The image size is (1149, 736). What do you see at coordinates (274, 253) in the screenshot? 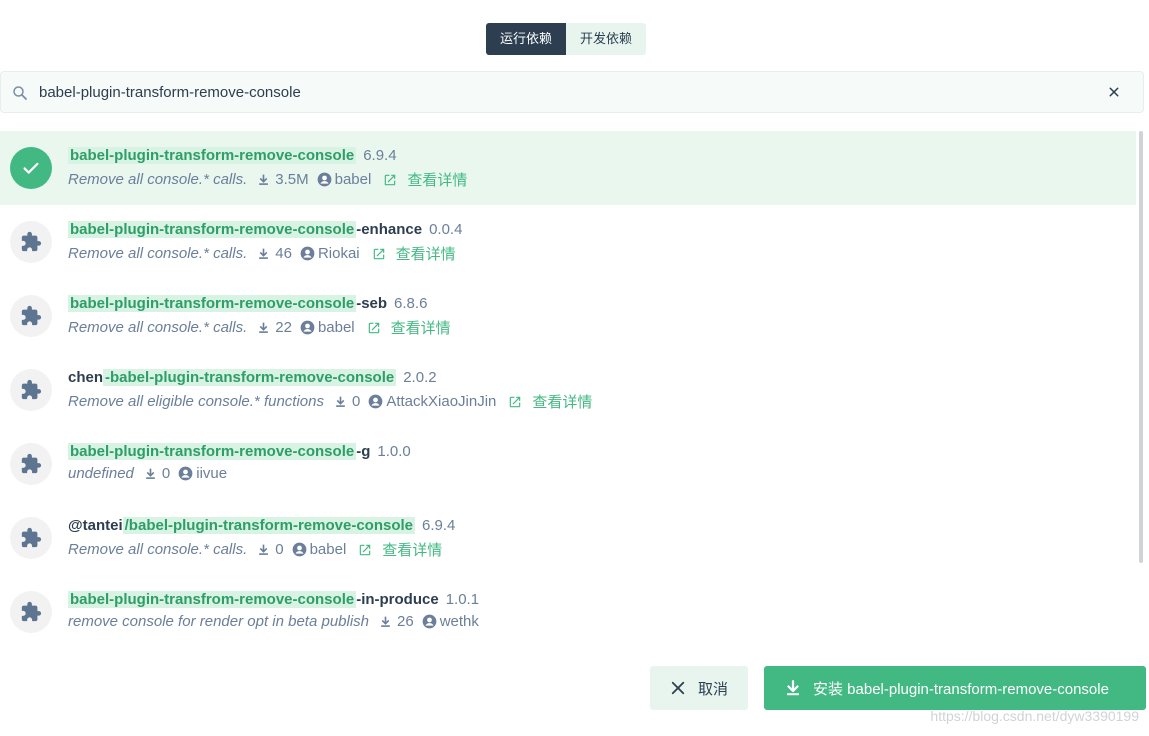
I see `package-downloads: 46` at bounding box center [274, 253].